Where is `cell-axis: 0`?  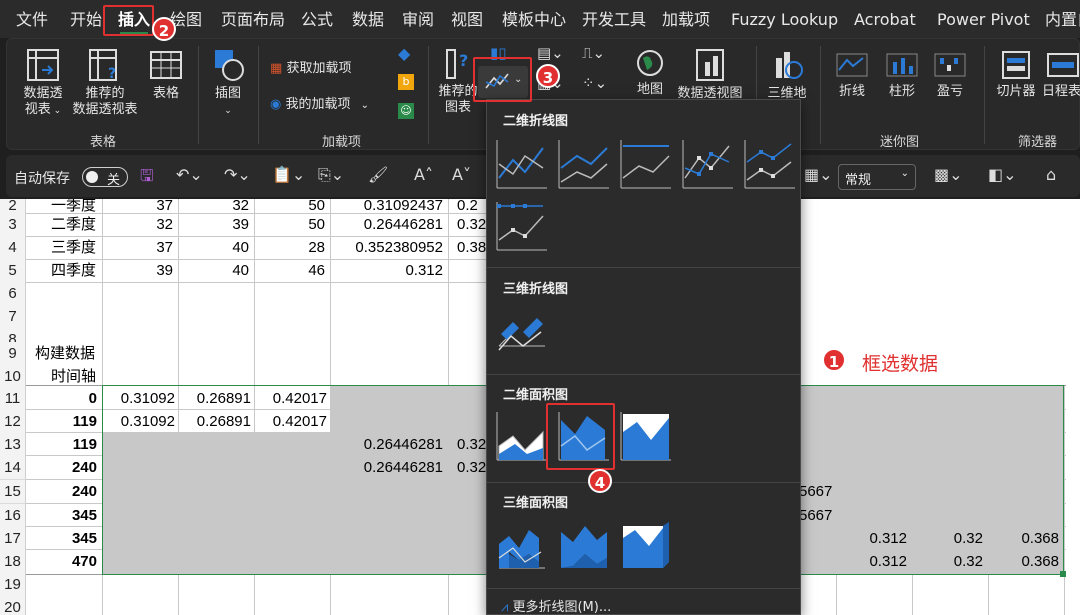
cell-axis: 0 is located at coordinates (65, 399).